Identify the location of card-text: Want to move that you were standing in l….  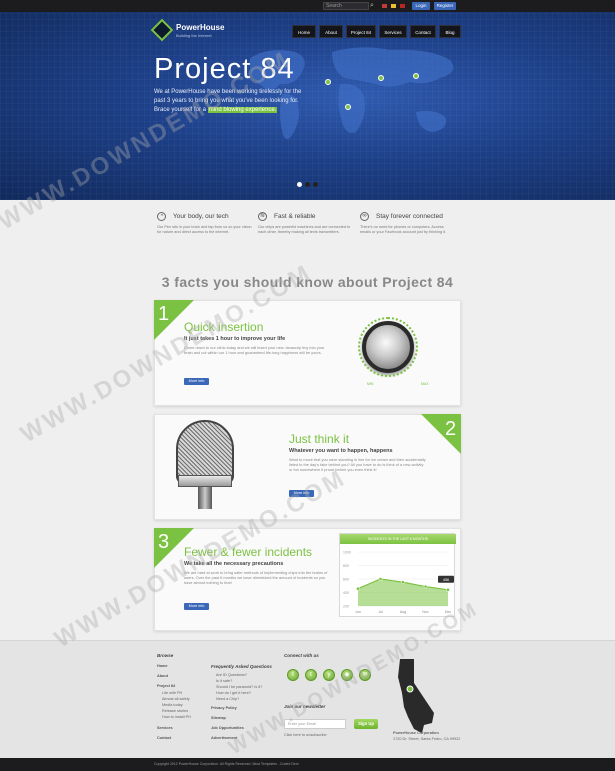
(357, 465).